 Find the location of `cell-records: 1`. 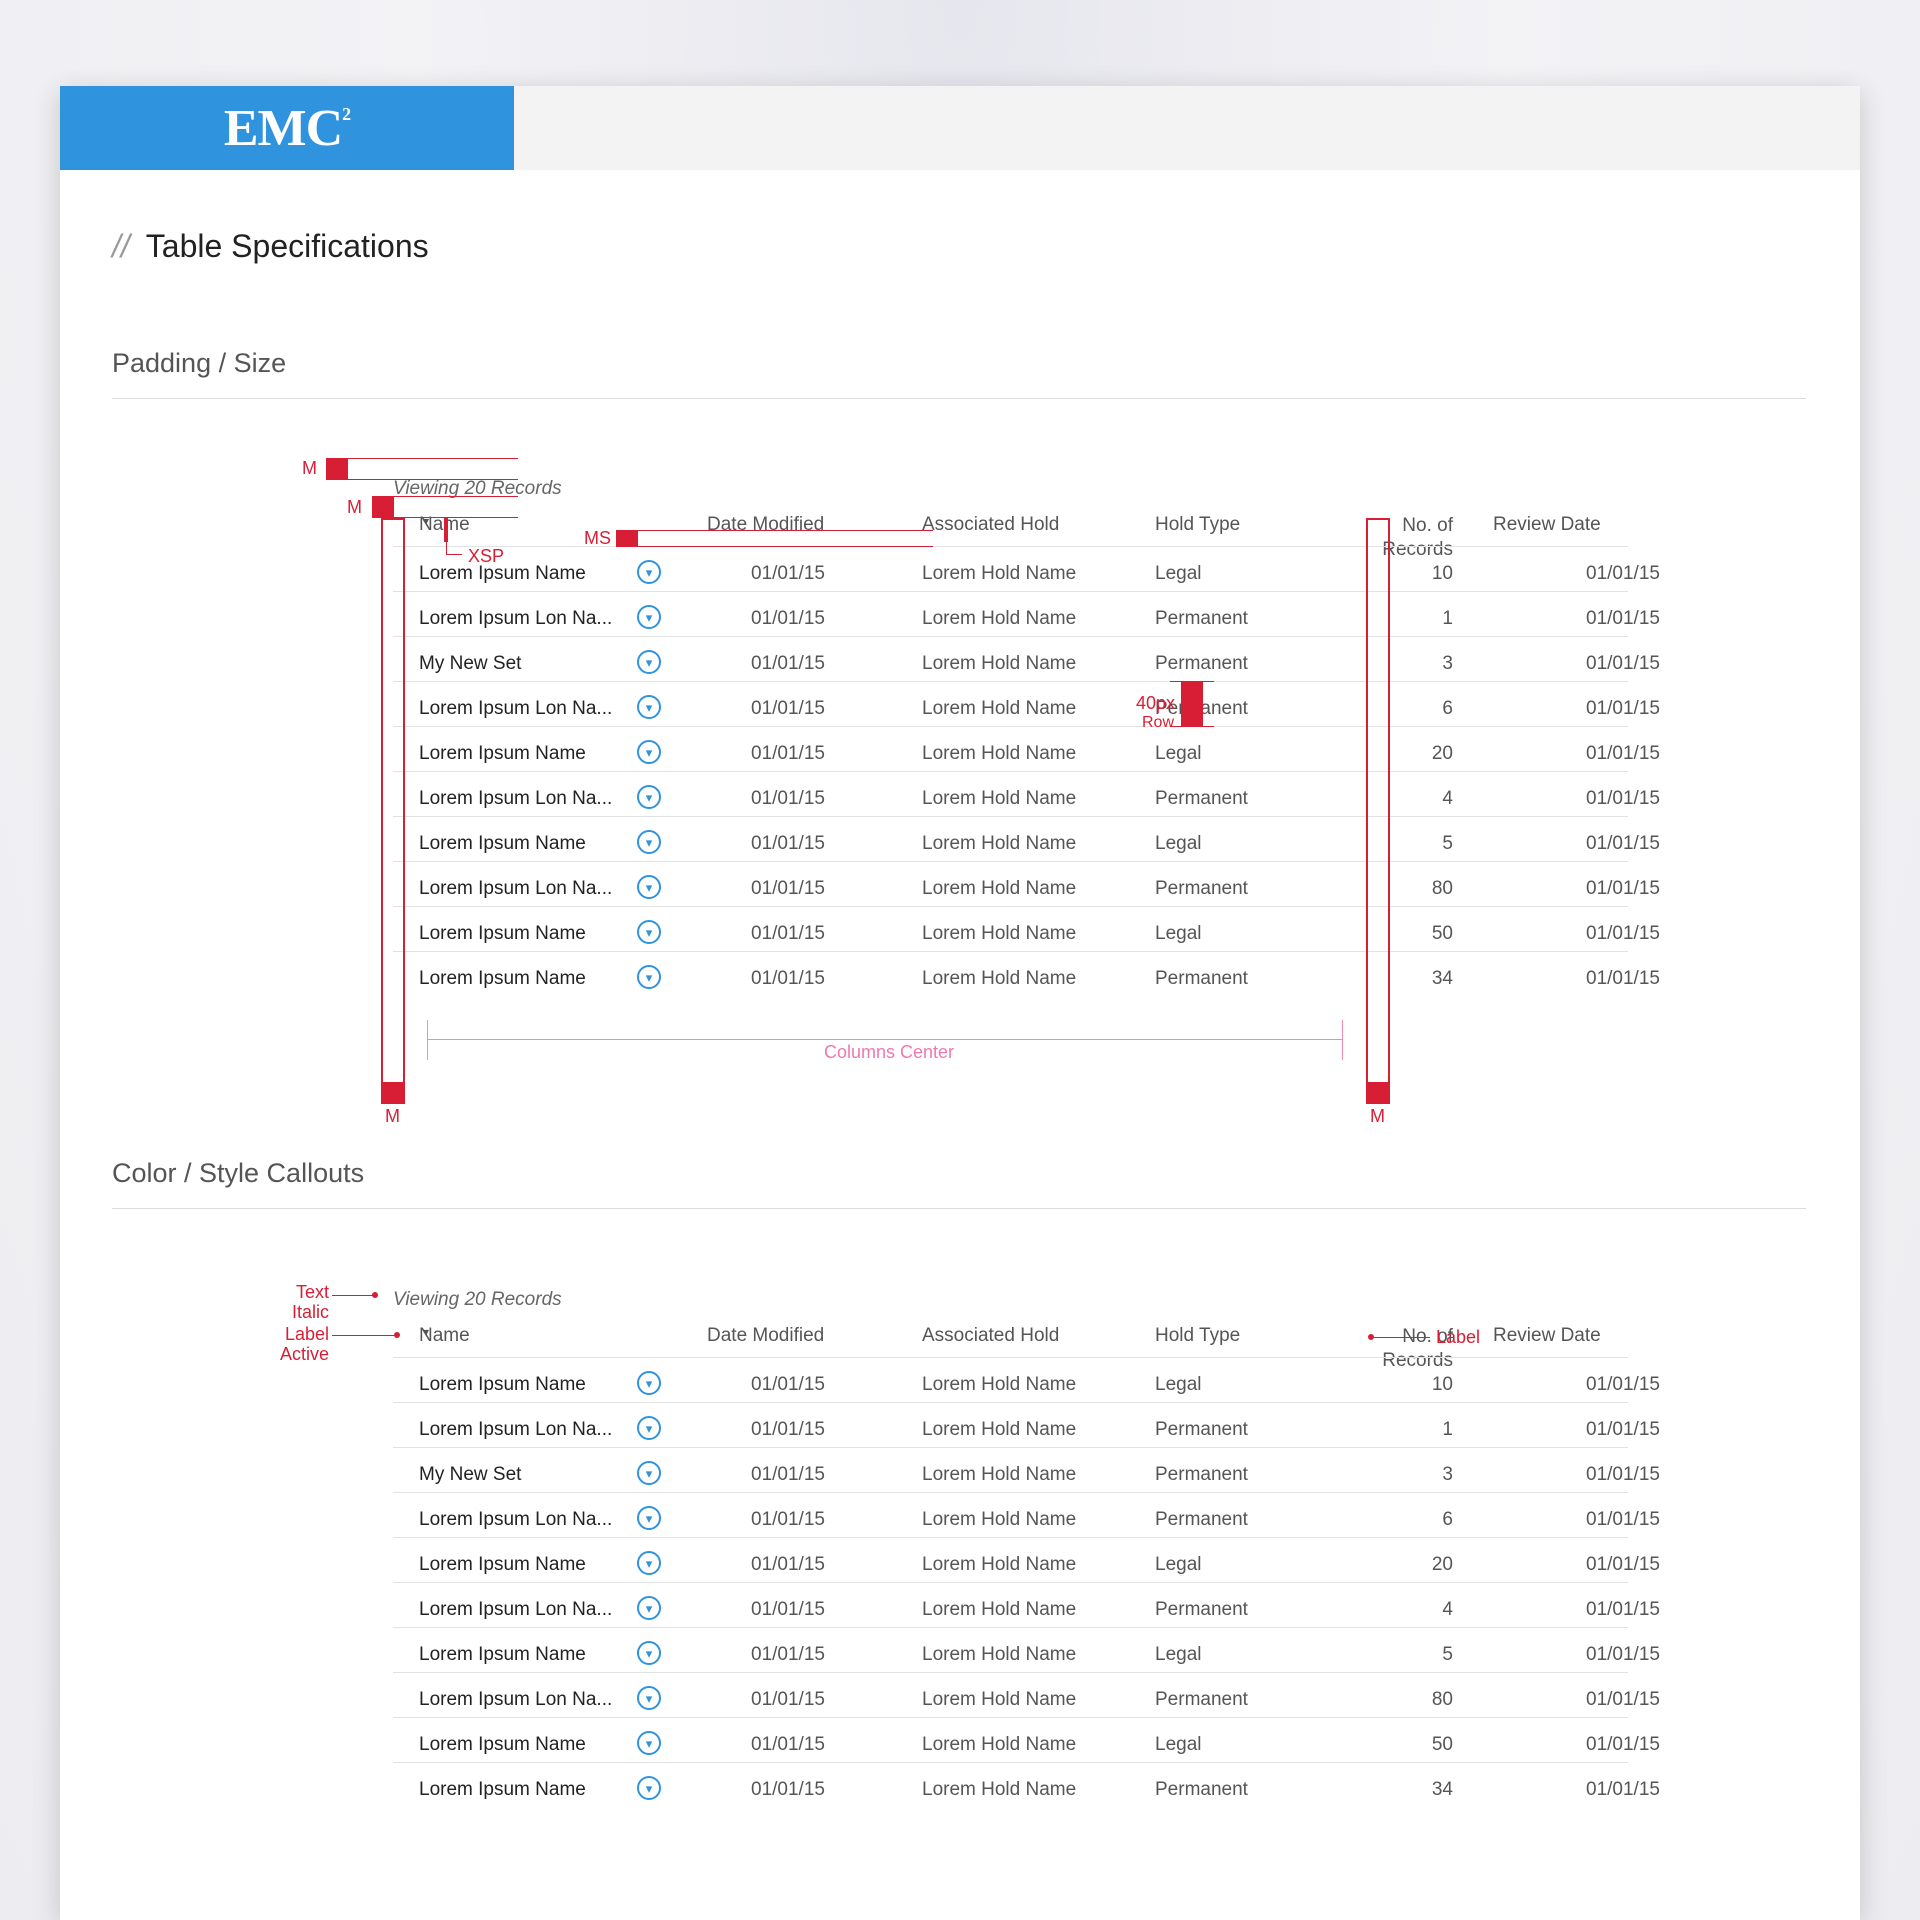

cell-records: 1 is located at coordinates (1447, 1429).